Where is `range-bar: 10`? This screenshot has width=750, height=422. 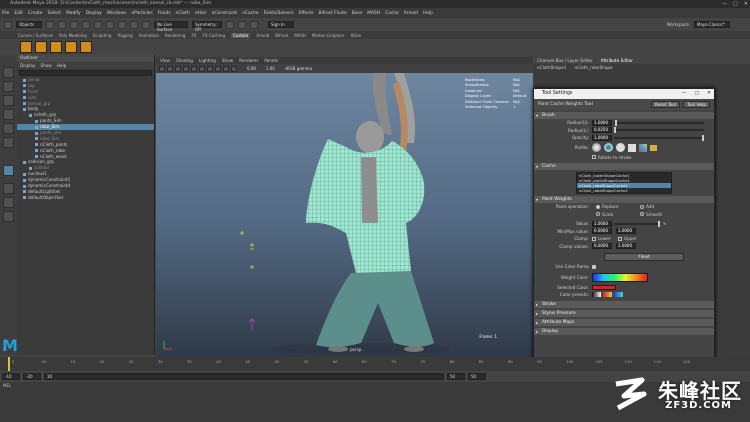
range-bar: 10 is located at coordinates (244, 376).